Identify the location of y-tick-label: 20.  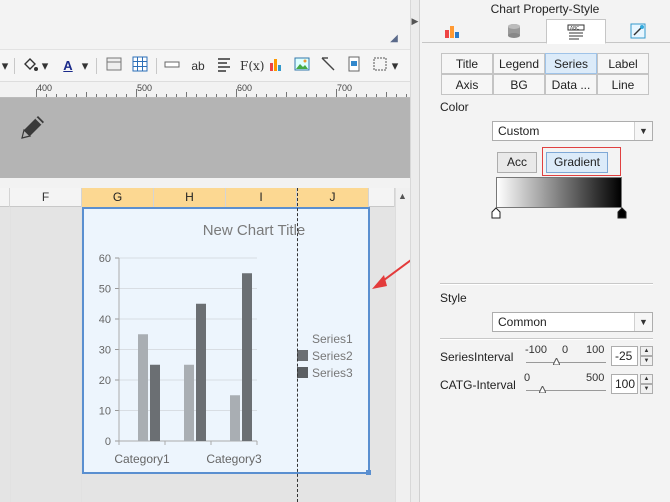
(105, 381).